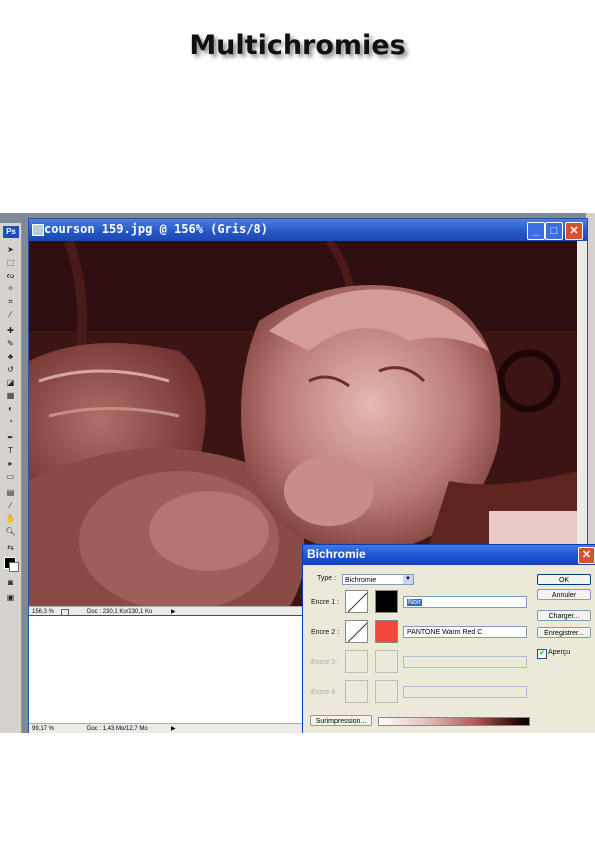 This screenshot has width=595, height=842. Describe the element at coordinates (173, 728) in the screenshot. I see `second-status-arrow-icon: ▶` at that location.